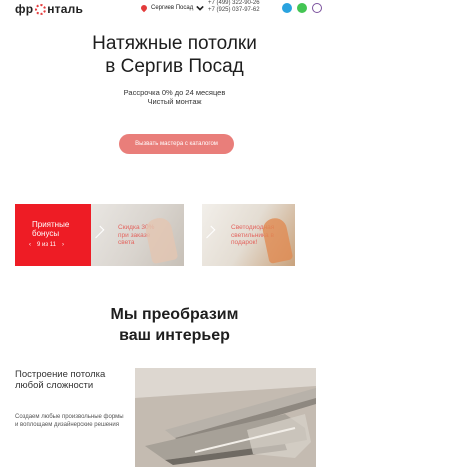 The width and height of the screenshot is (453, 467). I want to click on clean-install-text: Чистый монтаж, so click(174, 101).